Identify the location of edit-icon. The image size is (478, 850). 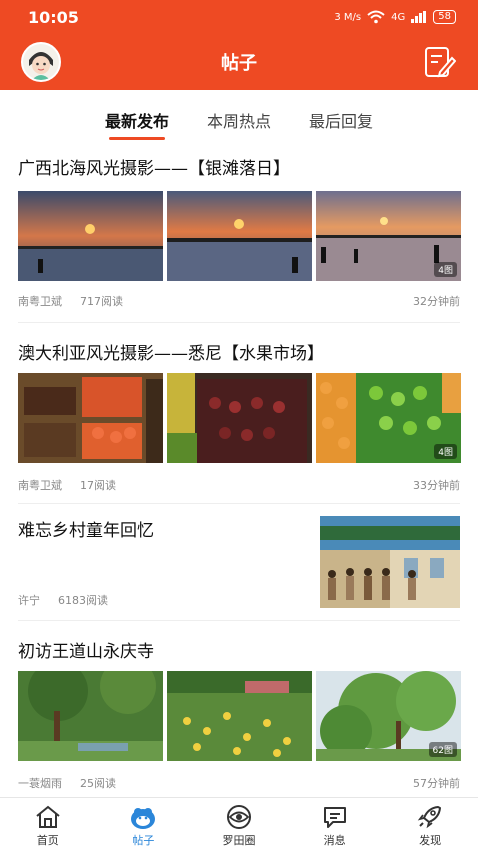
(441, 62).